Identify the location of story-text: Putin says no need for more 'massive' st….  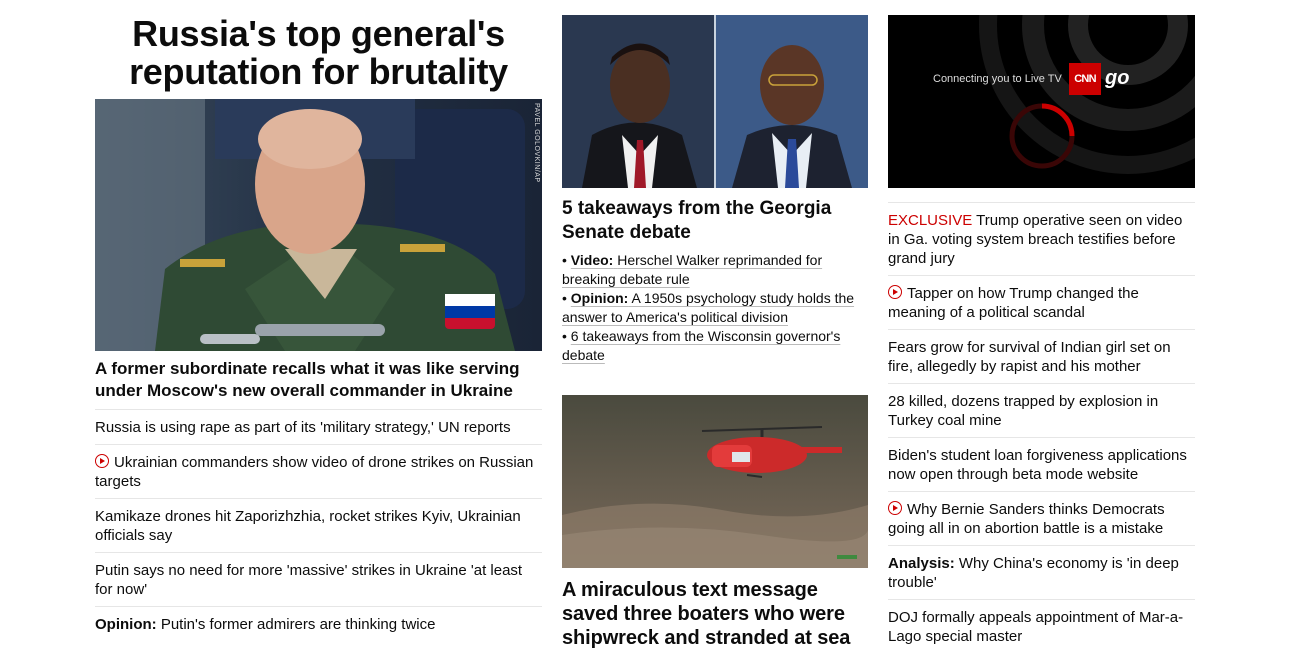
(309, 580).